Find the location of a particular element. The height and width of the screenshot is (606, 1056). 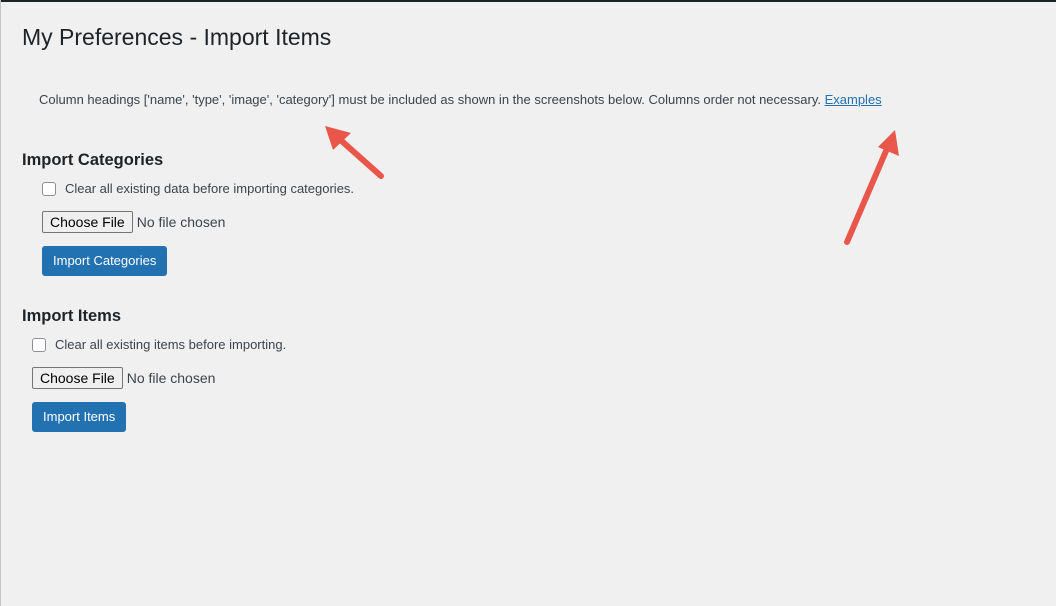

page-title: My Preferences - Import Items is located at coordinates (177, 37).